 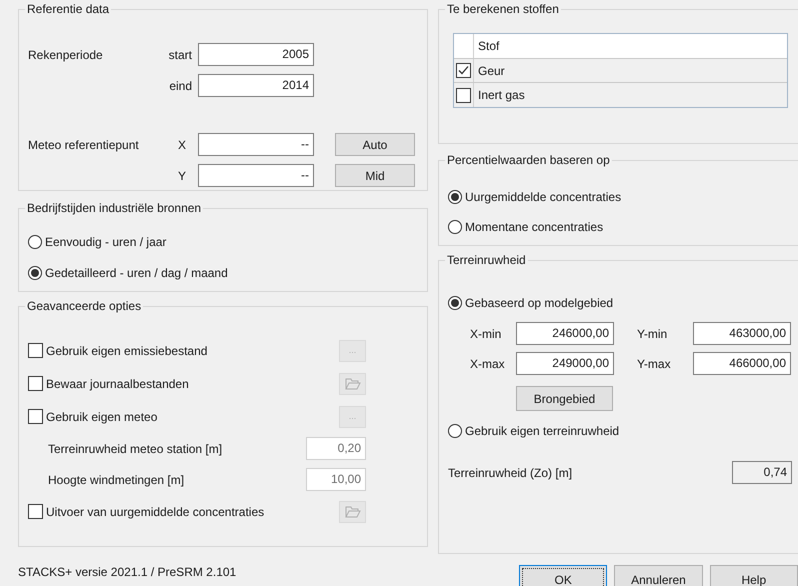 I want to click on table-cell-text: Inert gas, so click(x=501, y=95).